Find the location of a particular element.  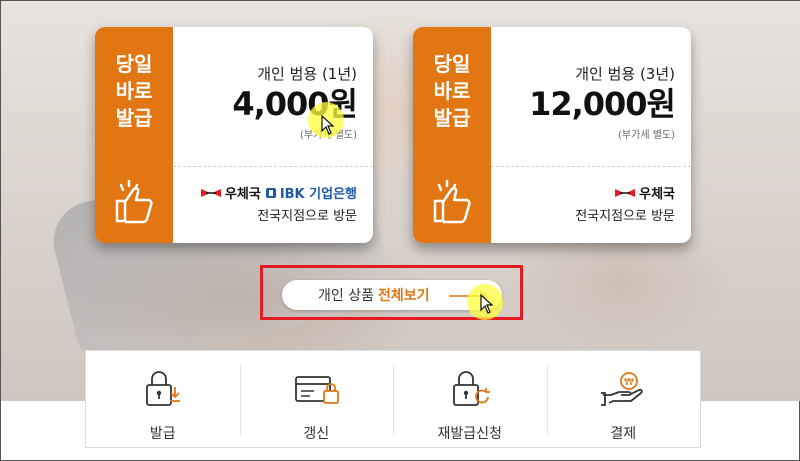

issuer-logos: 우체국 is located at coordinates (644, 192).